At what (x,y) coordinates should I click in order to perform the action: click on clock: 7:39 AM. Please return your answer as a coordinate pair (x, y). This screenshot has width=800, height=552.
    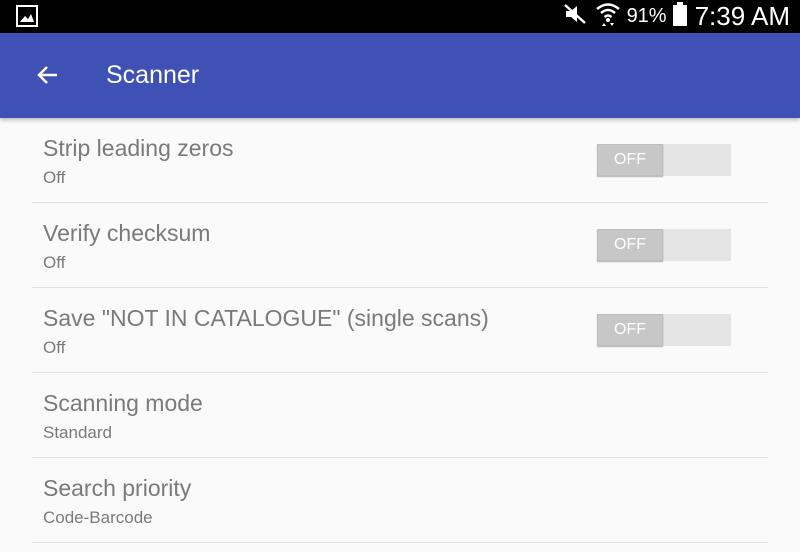
    Looking at the image, I should click on (742, 16).